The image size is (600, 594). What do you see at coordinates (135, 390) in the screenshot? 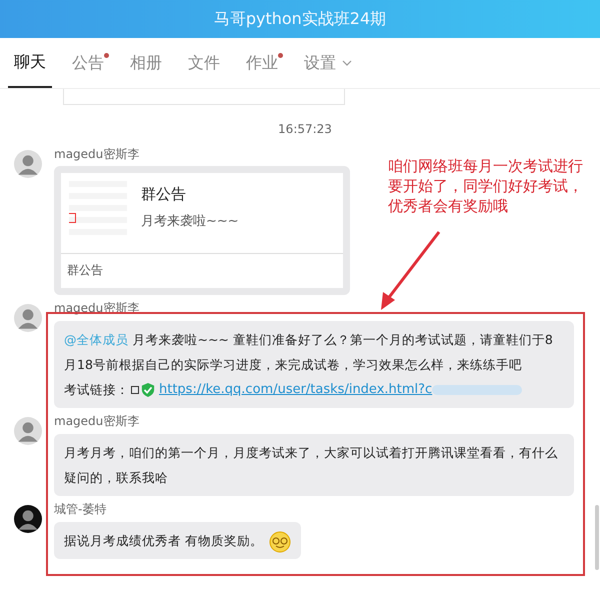
I see `square-icon` at bounding box center [135, 390].